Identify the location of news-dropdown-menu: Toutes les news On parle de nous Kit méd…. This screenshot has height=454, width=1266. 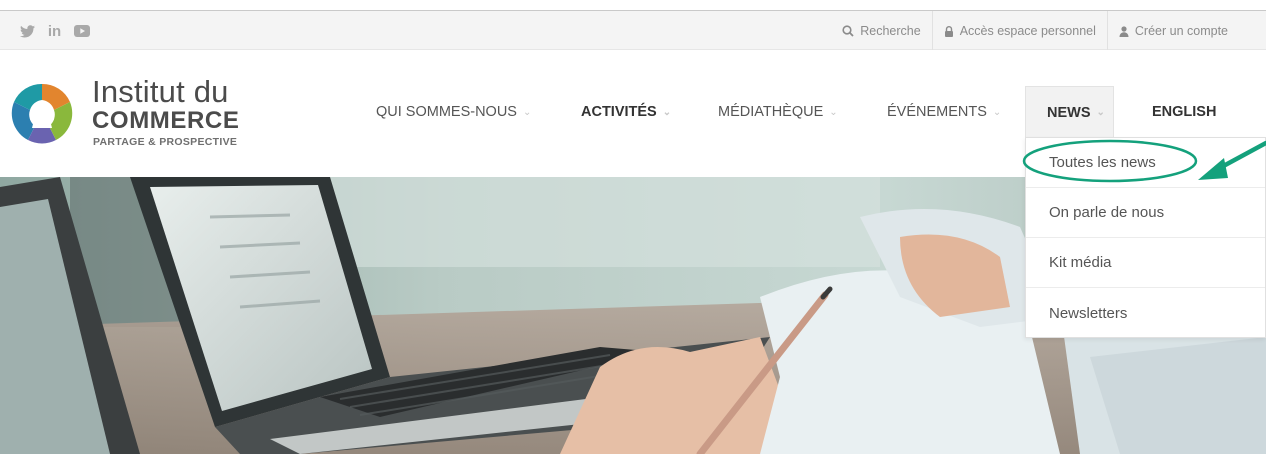
(1145, 237).